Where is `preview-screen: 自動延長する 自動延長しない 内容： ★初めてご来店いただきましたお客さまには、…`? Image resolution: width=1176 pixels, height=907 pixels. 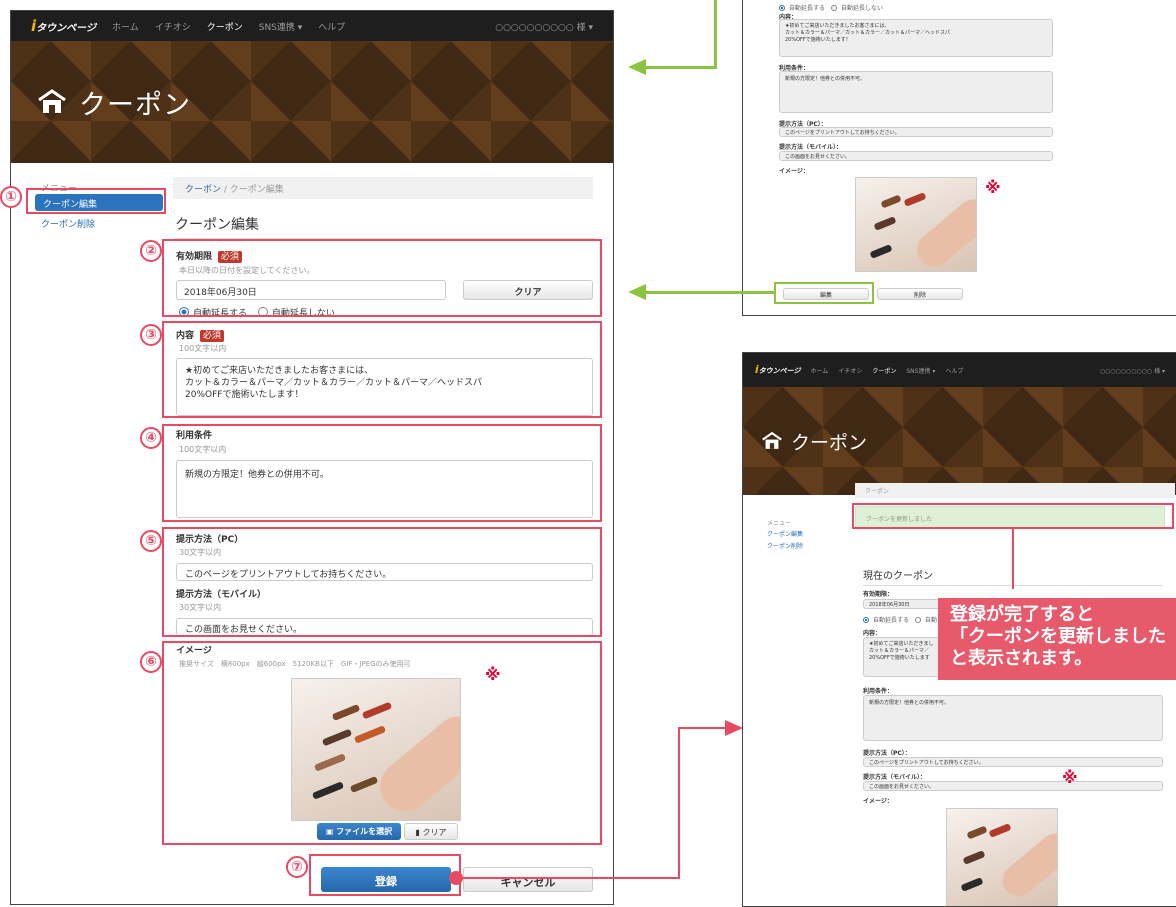
preview-screen: 自動延長する 自動延長しない 内容： ★初めてご来店いただきましたお客さまには、… is located at coordinates (959, 158).